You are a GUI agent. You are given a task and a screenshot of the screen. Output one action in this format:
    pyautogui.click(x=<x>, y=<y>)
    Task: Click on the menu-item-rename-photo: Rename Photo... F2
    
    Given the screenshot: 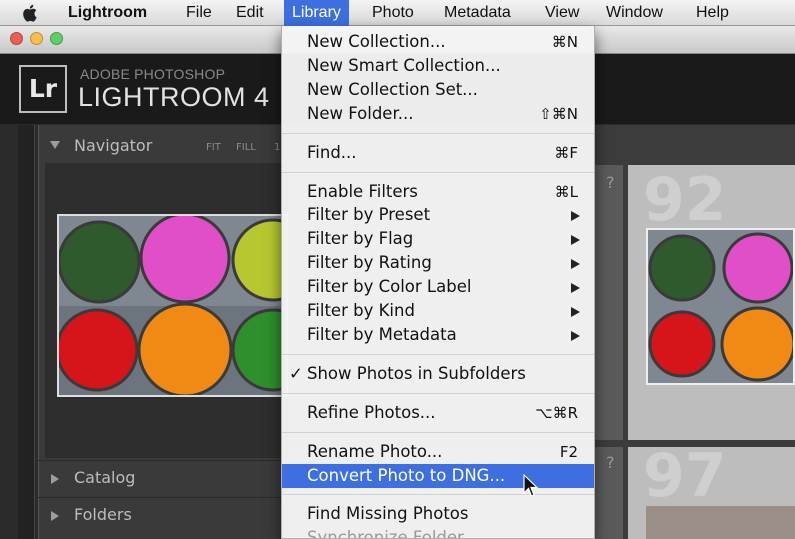 What is the action you would take?
    pyautogui.click(x=438, y=452)
    